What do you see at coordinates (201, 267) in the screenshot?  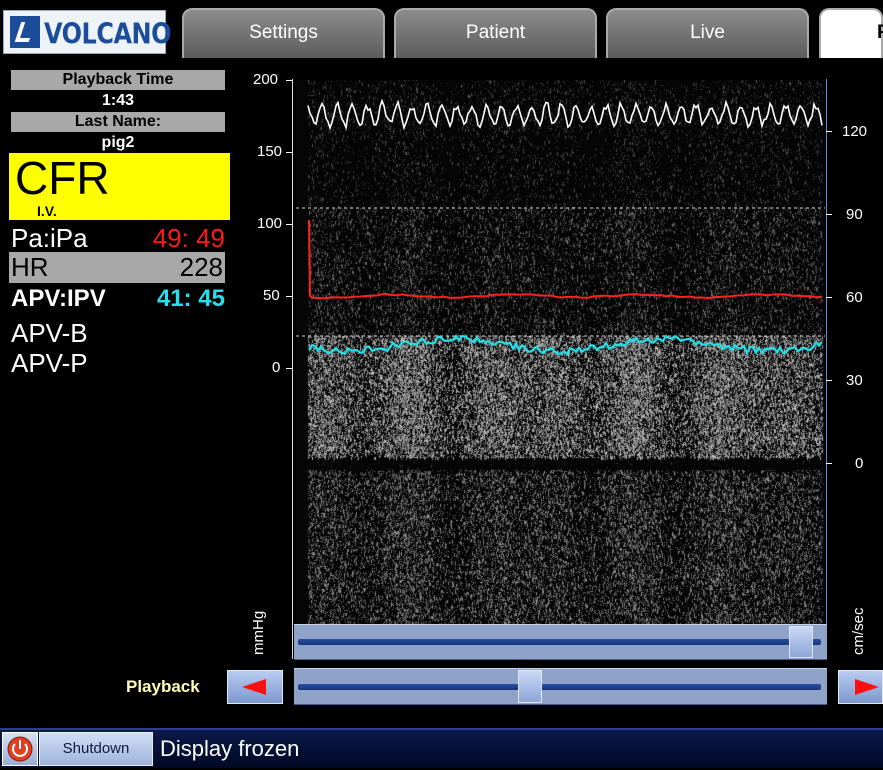 I see `hr-value: 228` at bounding box center [201, 267].